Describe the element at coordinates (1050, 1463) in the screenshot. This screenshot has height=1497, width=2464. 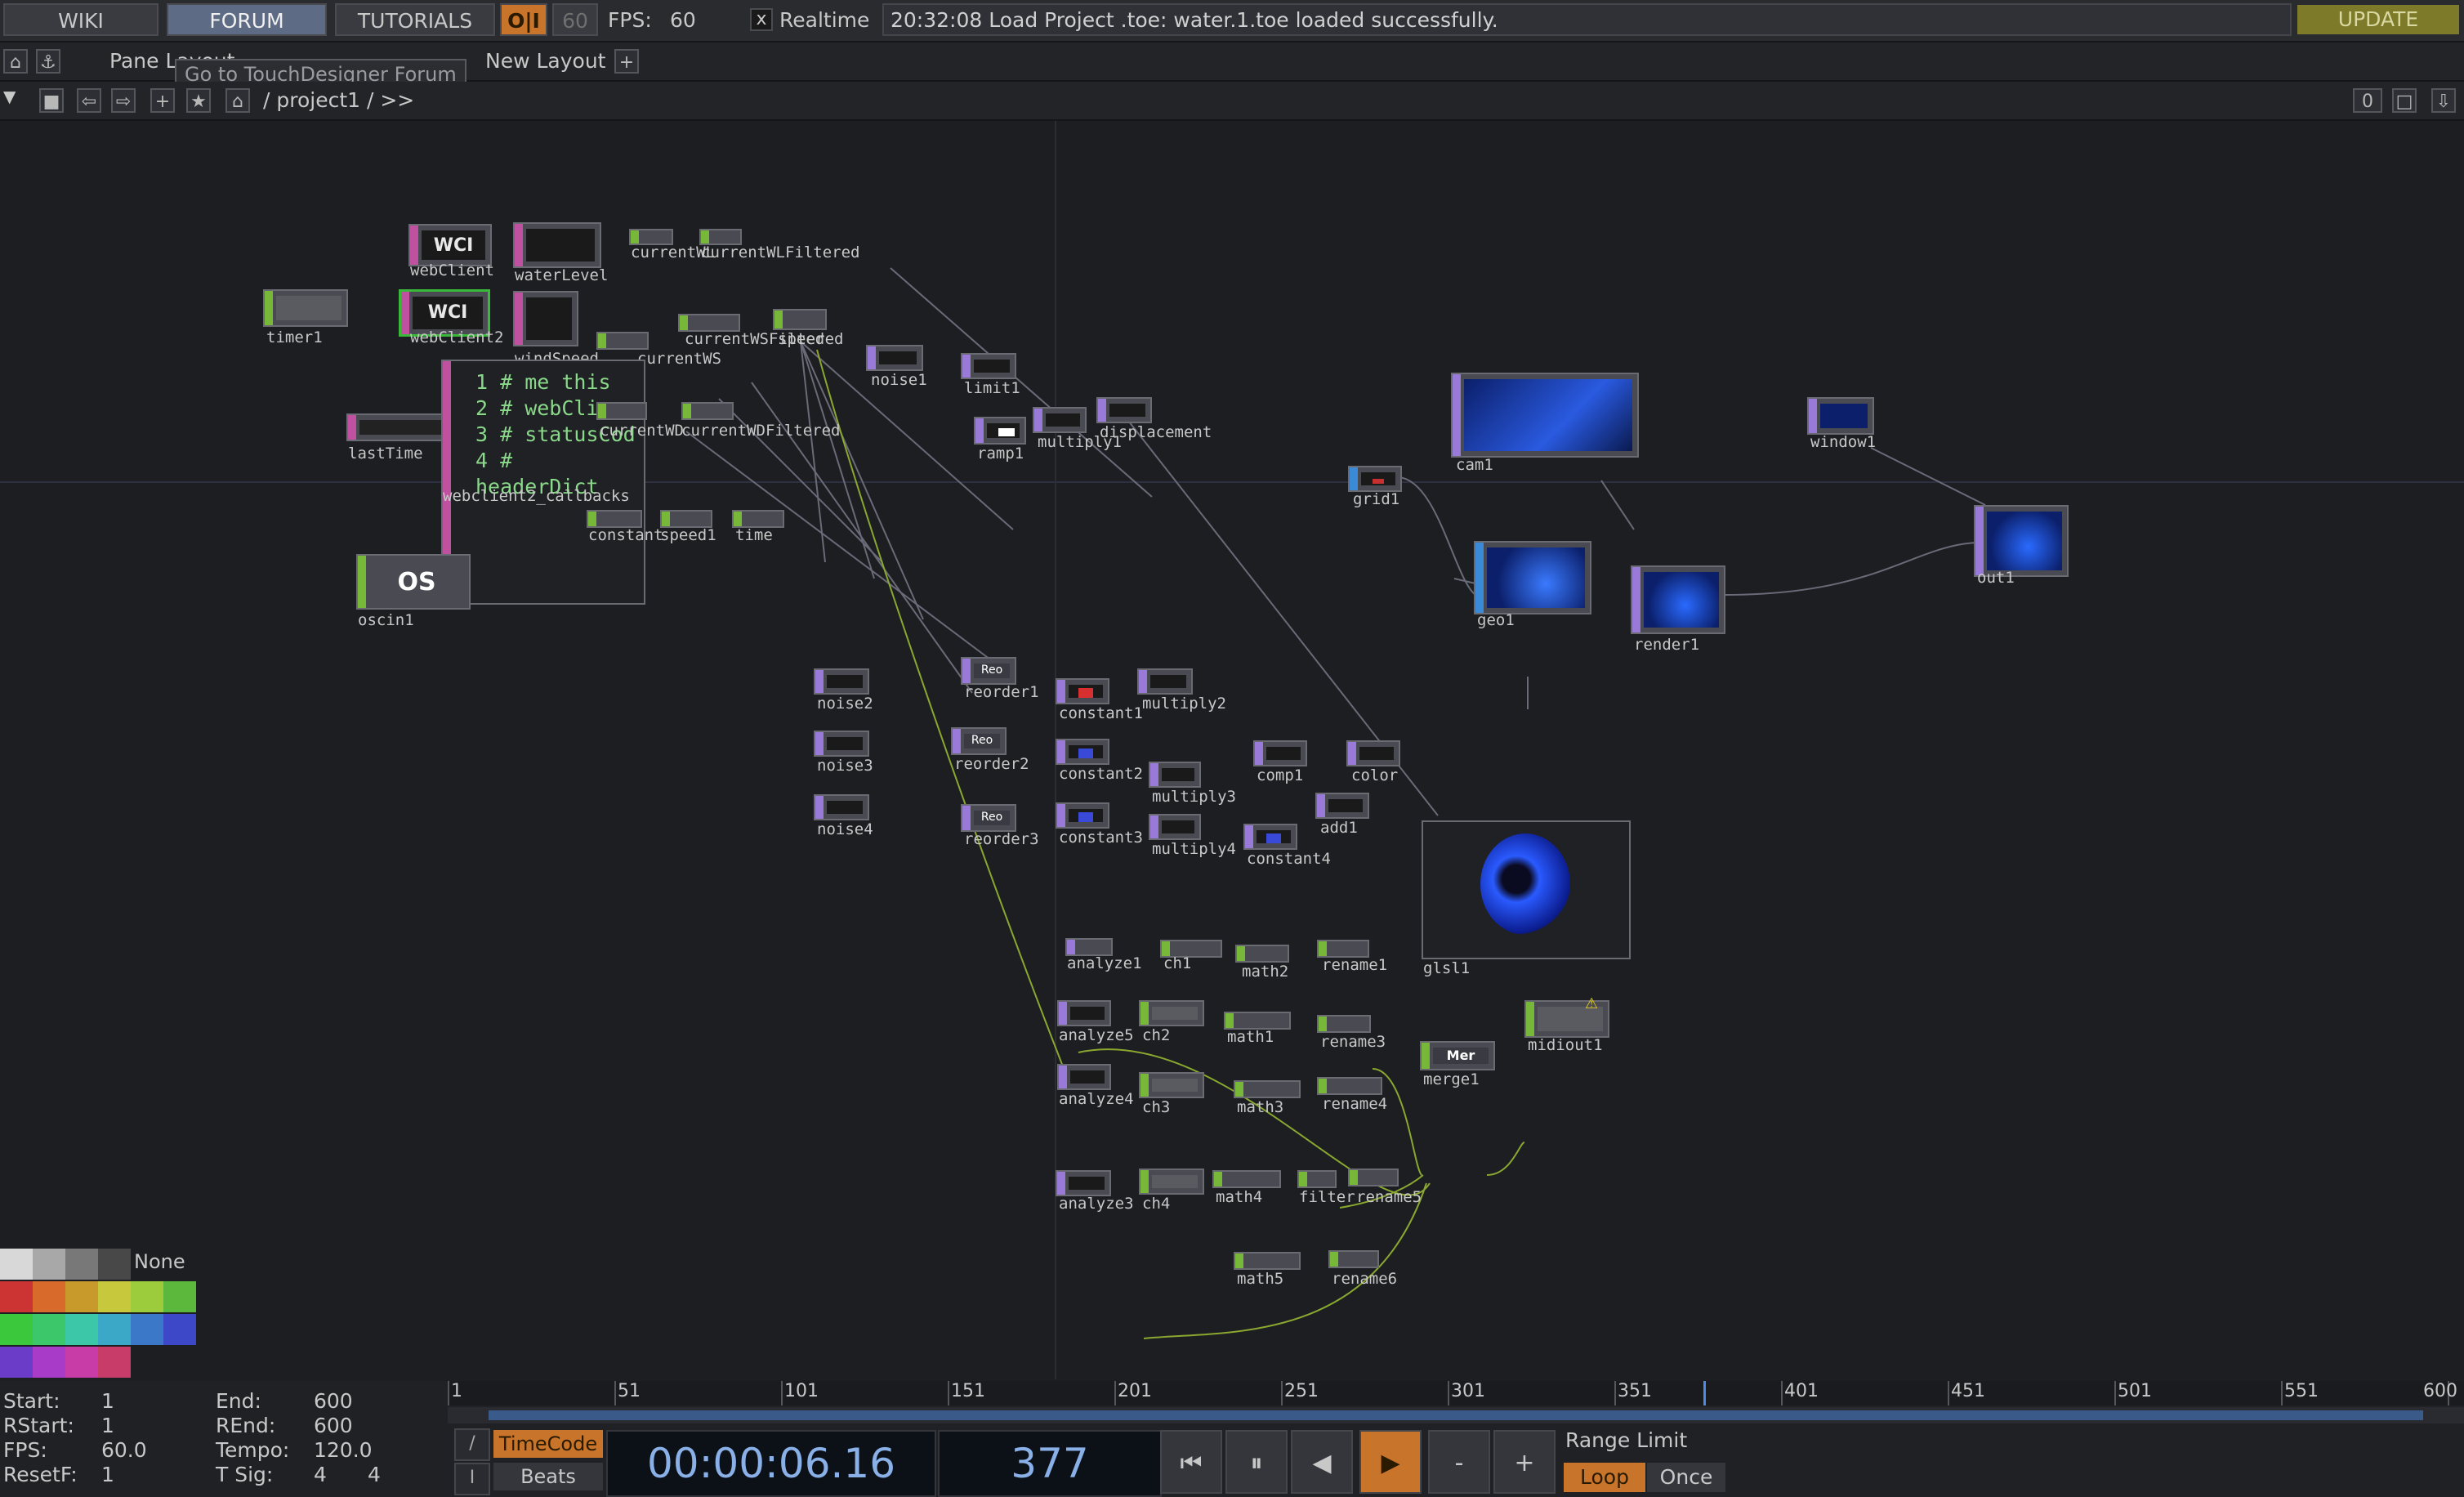
I see `frame-display: 377` at that location.